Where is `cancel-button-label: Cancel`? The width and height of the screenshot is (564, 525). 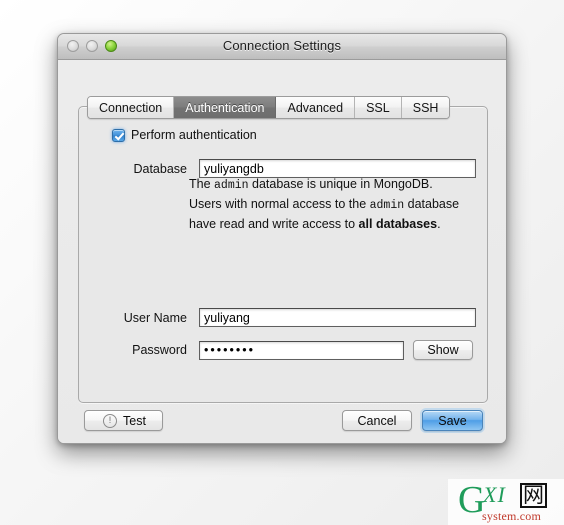
cancel-button-label: Cancel is located at coordinates (377, 420).